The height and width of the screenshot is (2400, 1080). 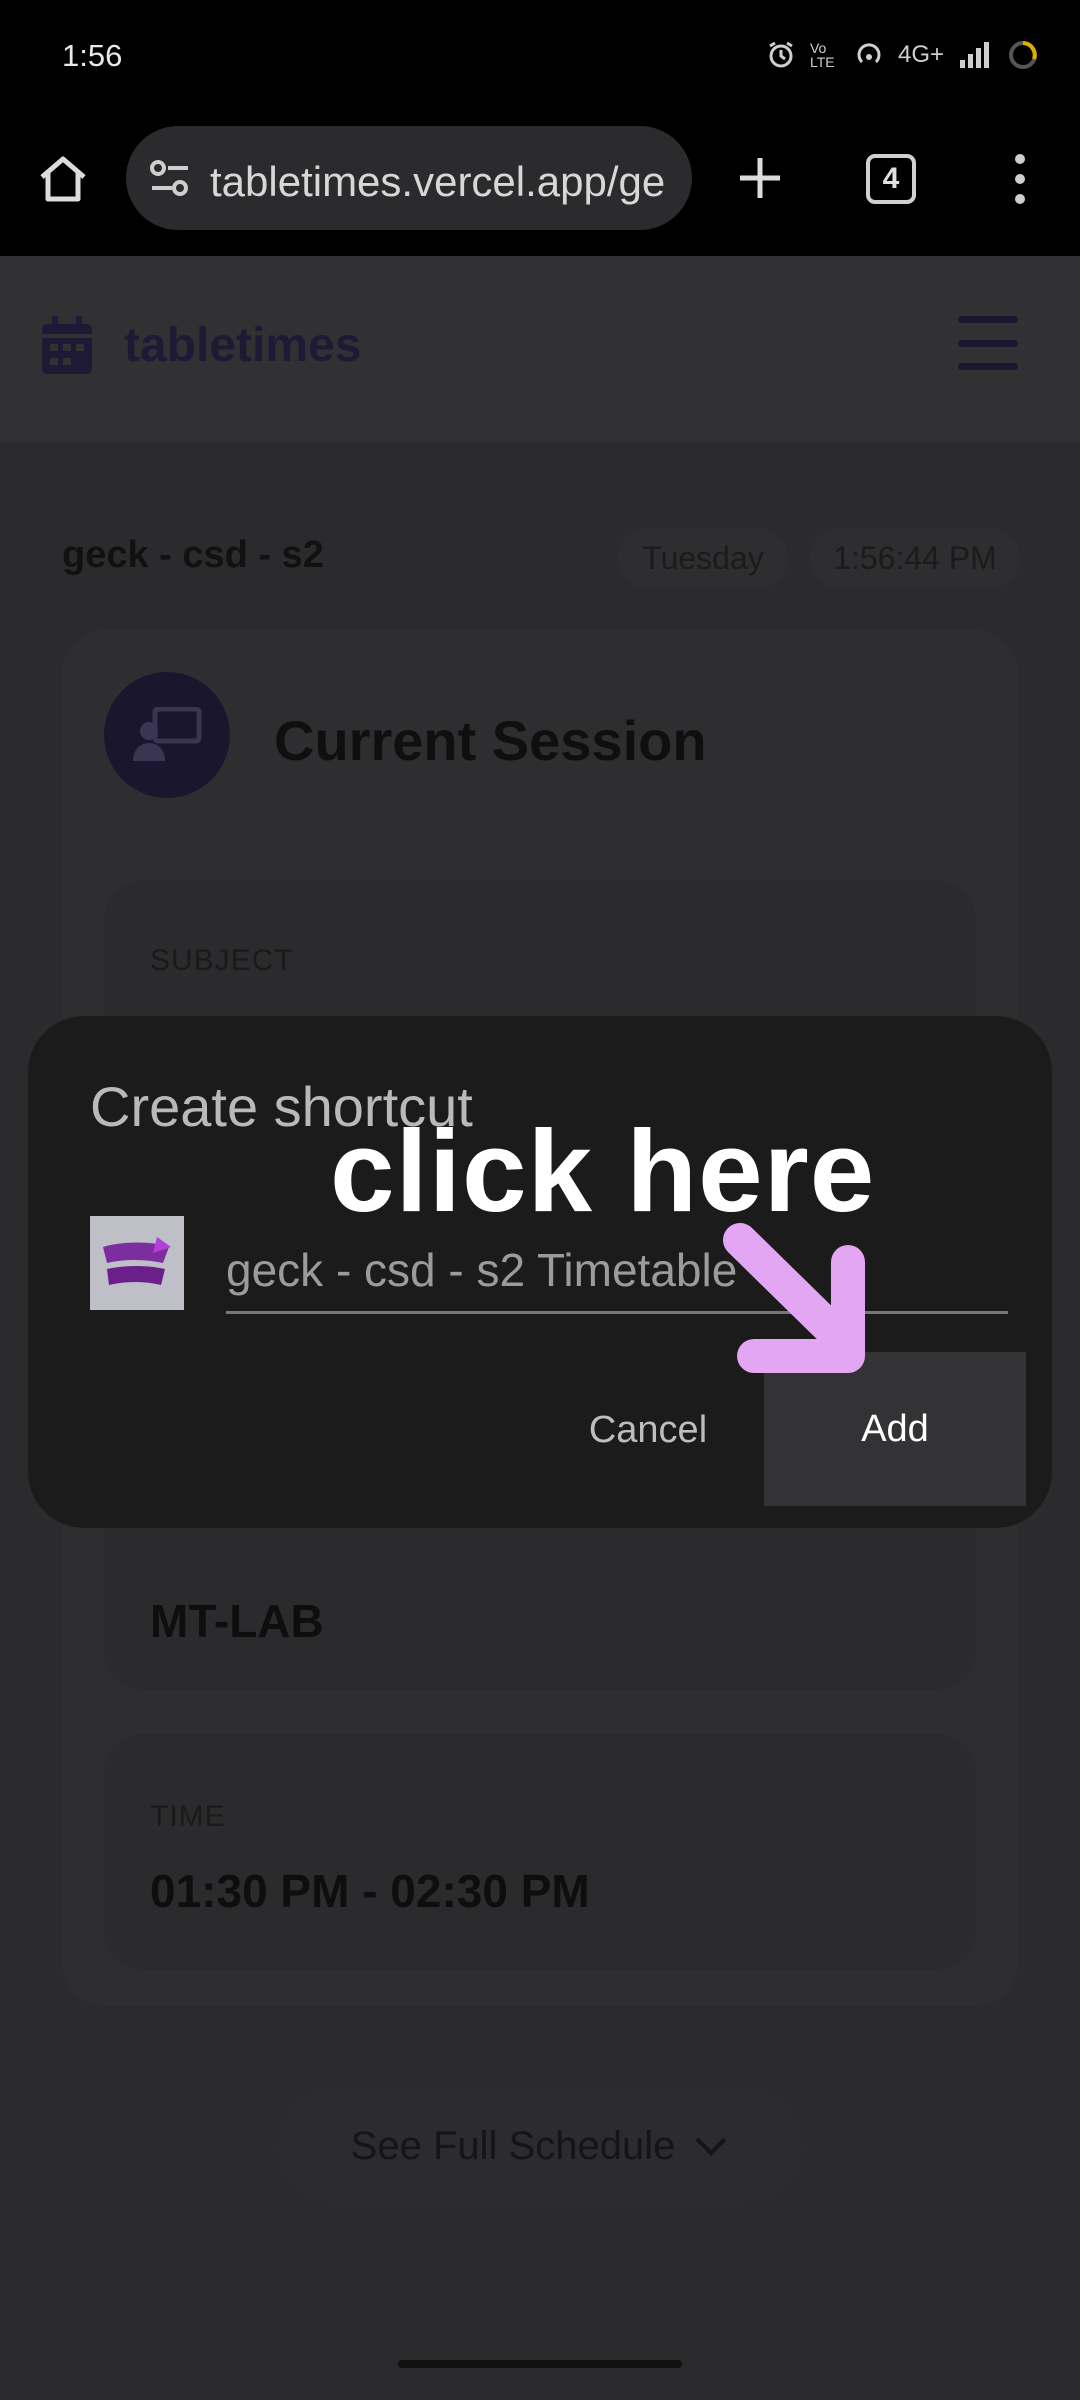 What do you see at coordinates (513, 2145) in the screenshot?
I see `schedule-button-label: See Full Schedule` at bounding box center [513, 2145].